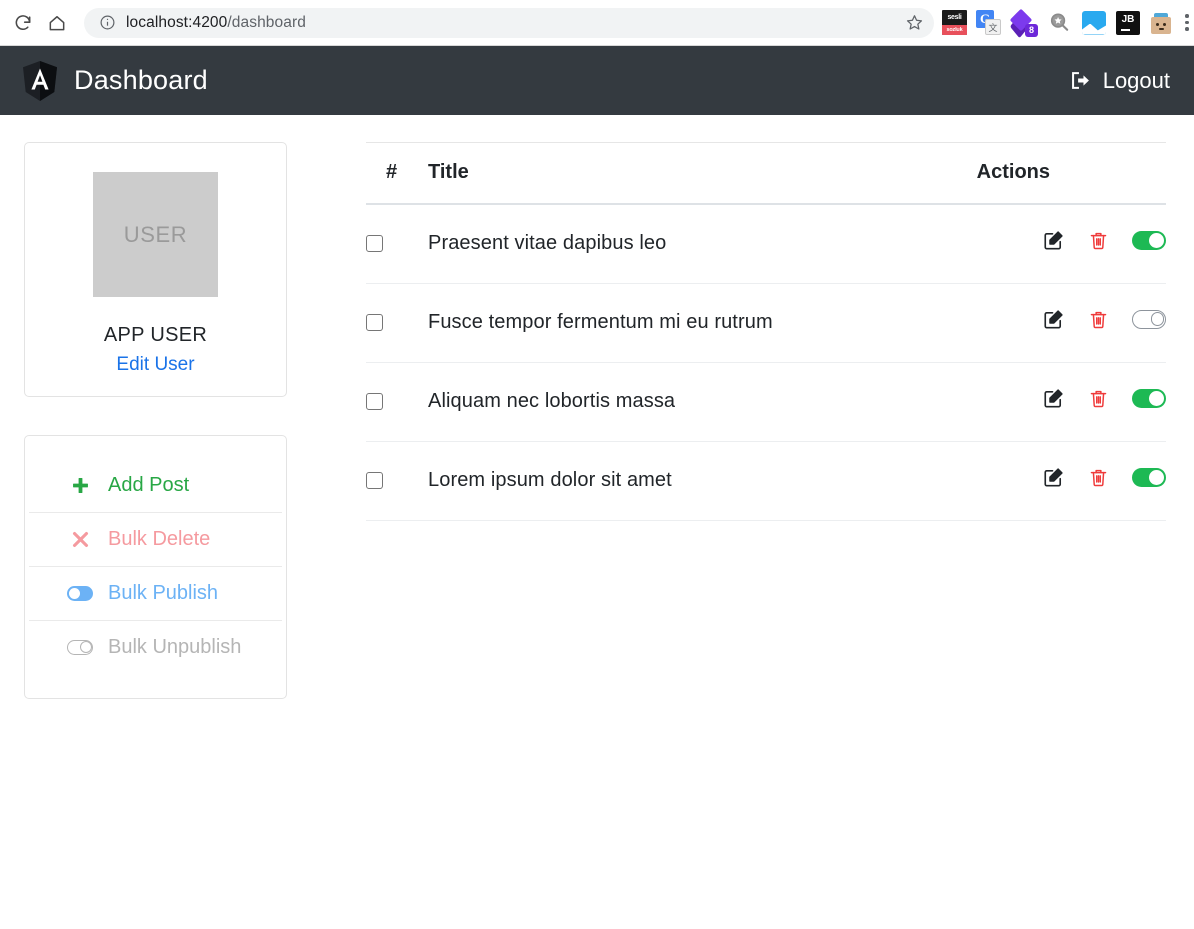 This screenshot has height=929, width=1194. Describe the element at coordinates (397, 173) in the screenshot. I see `column-header-number: #` at that location.